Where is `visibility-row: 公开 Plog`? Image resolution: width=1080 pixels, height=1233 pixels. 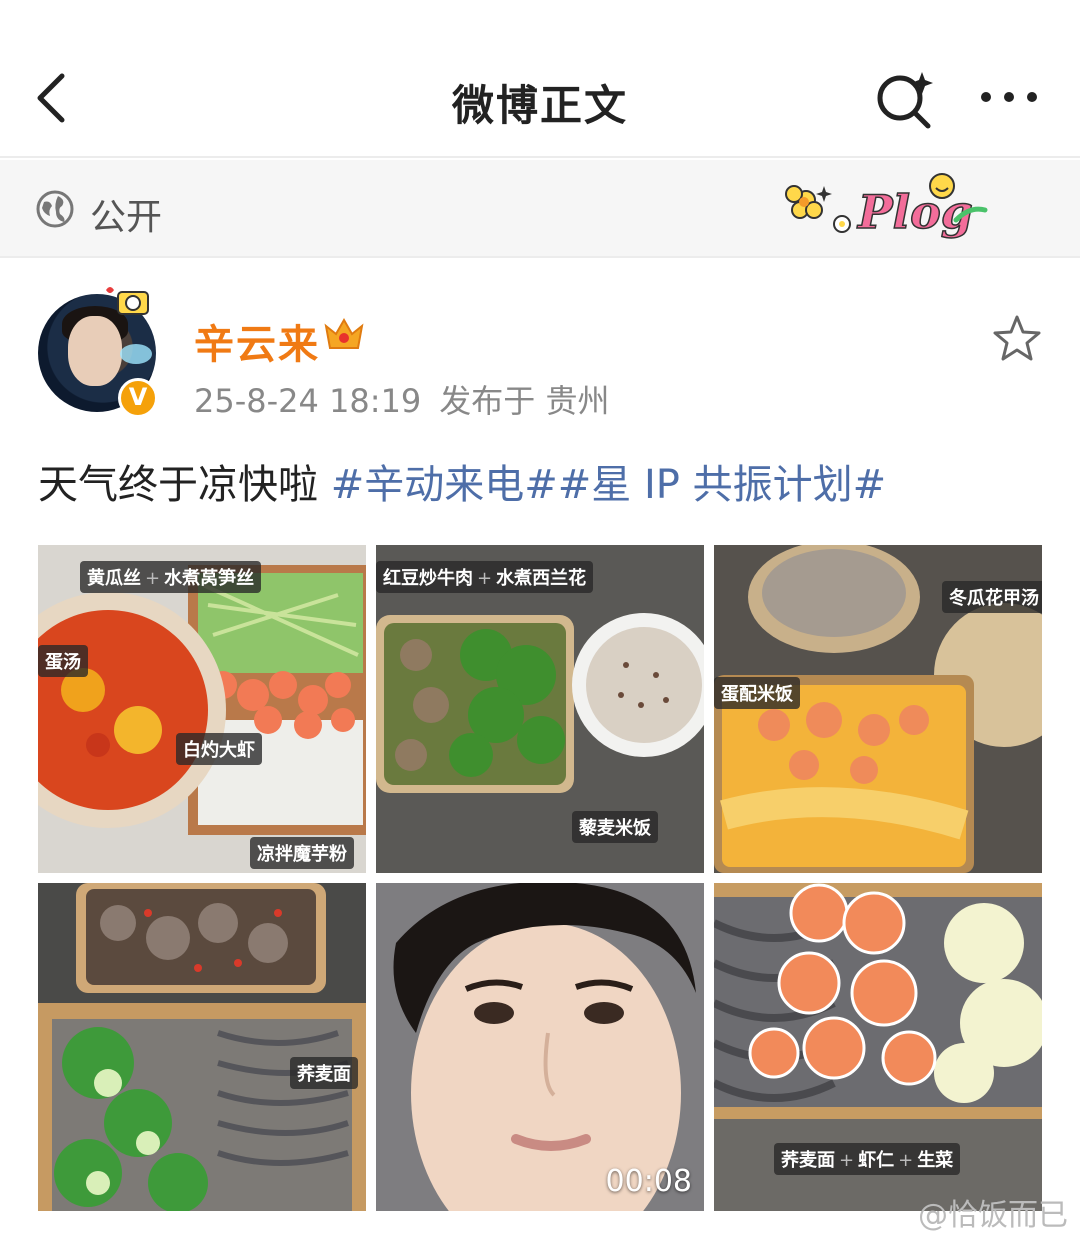 visibility-row: 公开 Plog is located at coordinates (540, 209).